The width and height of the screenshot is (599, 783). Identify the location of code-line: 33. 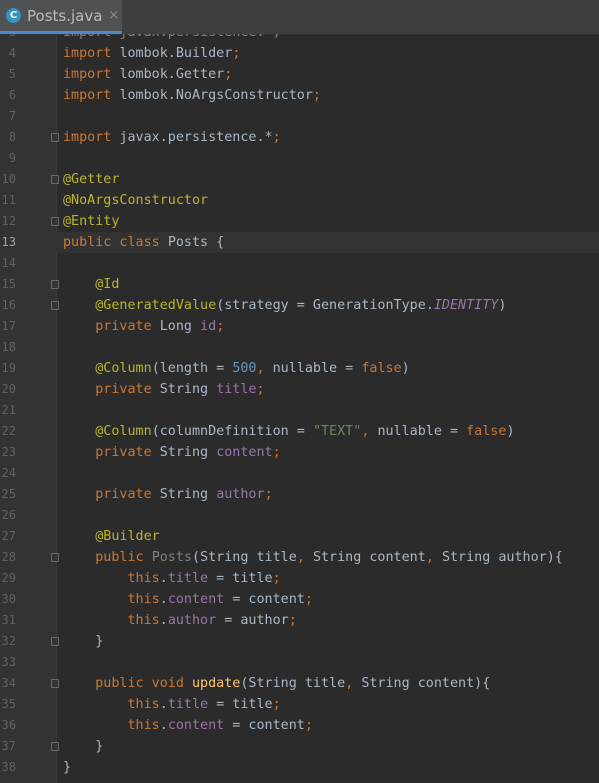
(299, 662).